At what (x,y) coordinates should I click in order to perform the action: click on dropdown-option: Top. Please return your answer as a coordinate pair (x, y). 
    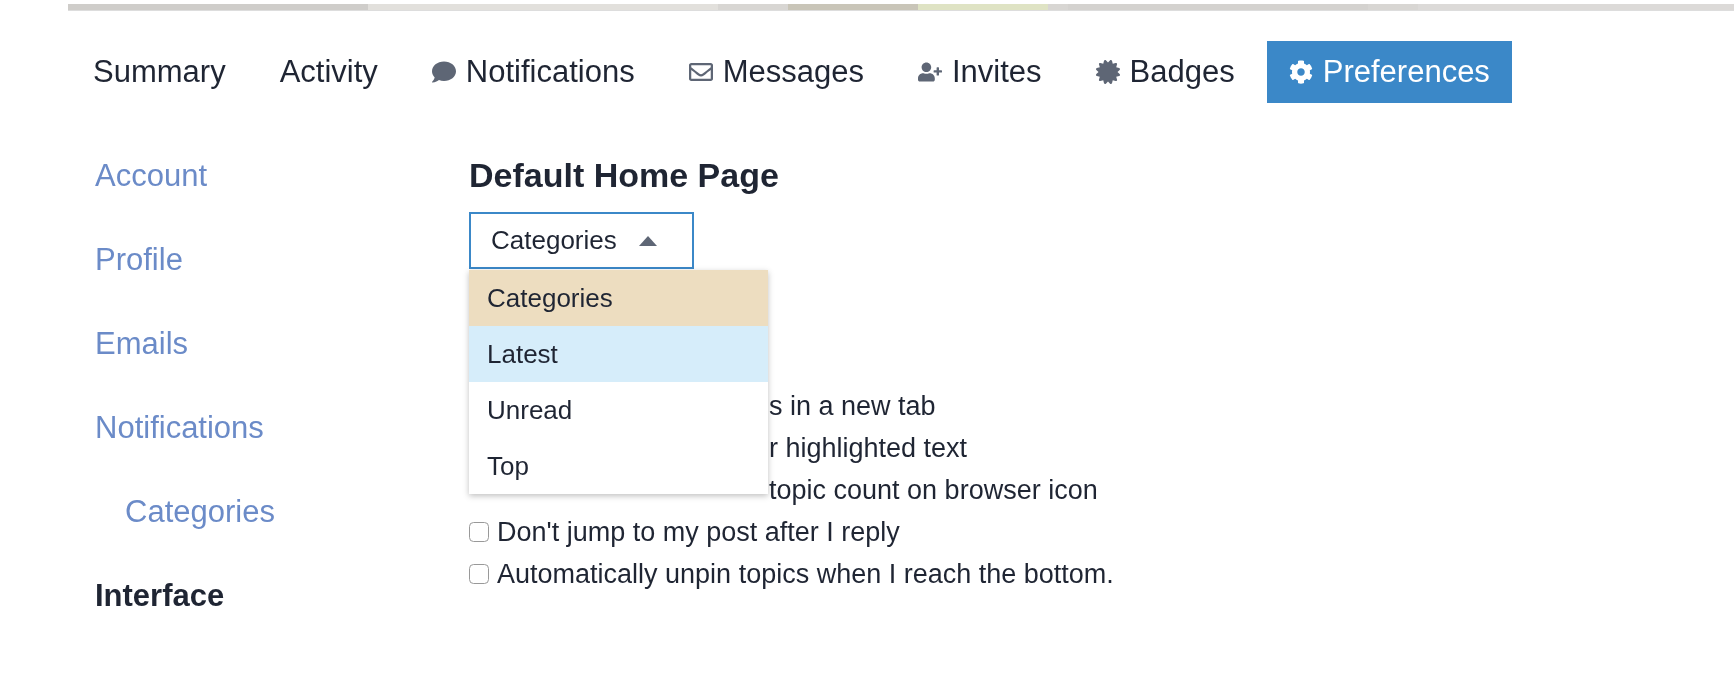
    Looking at the image, I should click on (618, 466).